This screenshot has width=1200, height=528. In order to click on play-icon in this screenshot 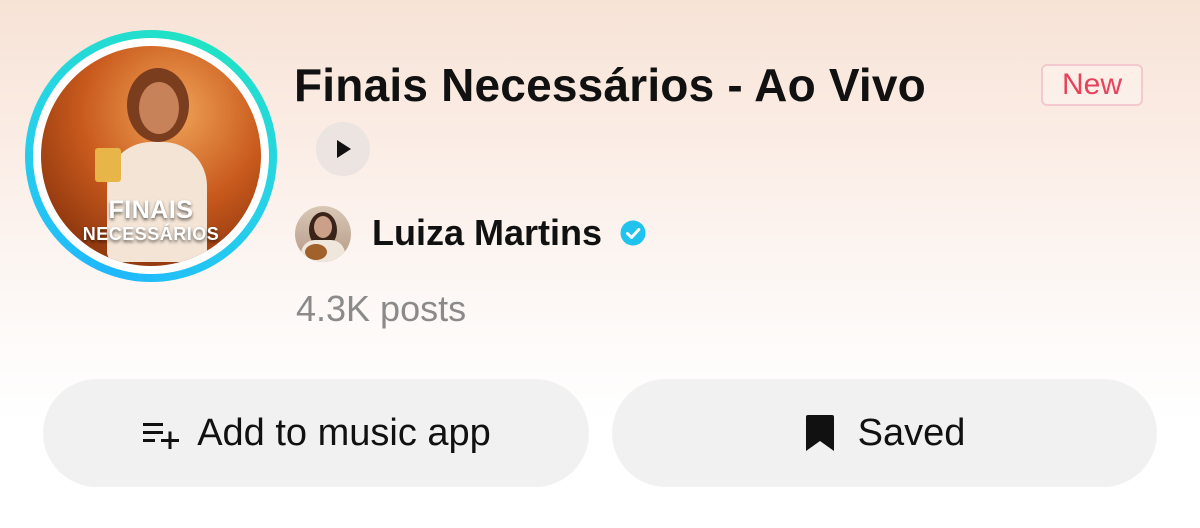, I will do `click(344, 149)`.